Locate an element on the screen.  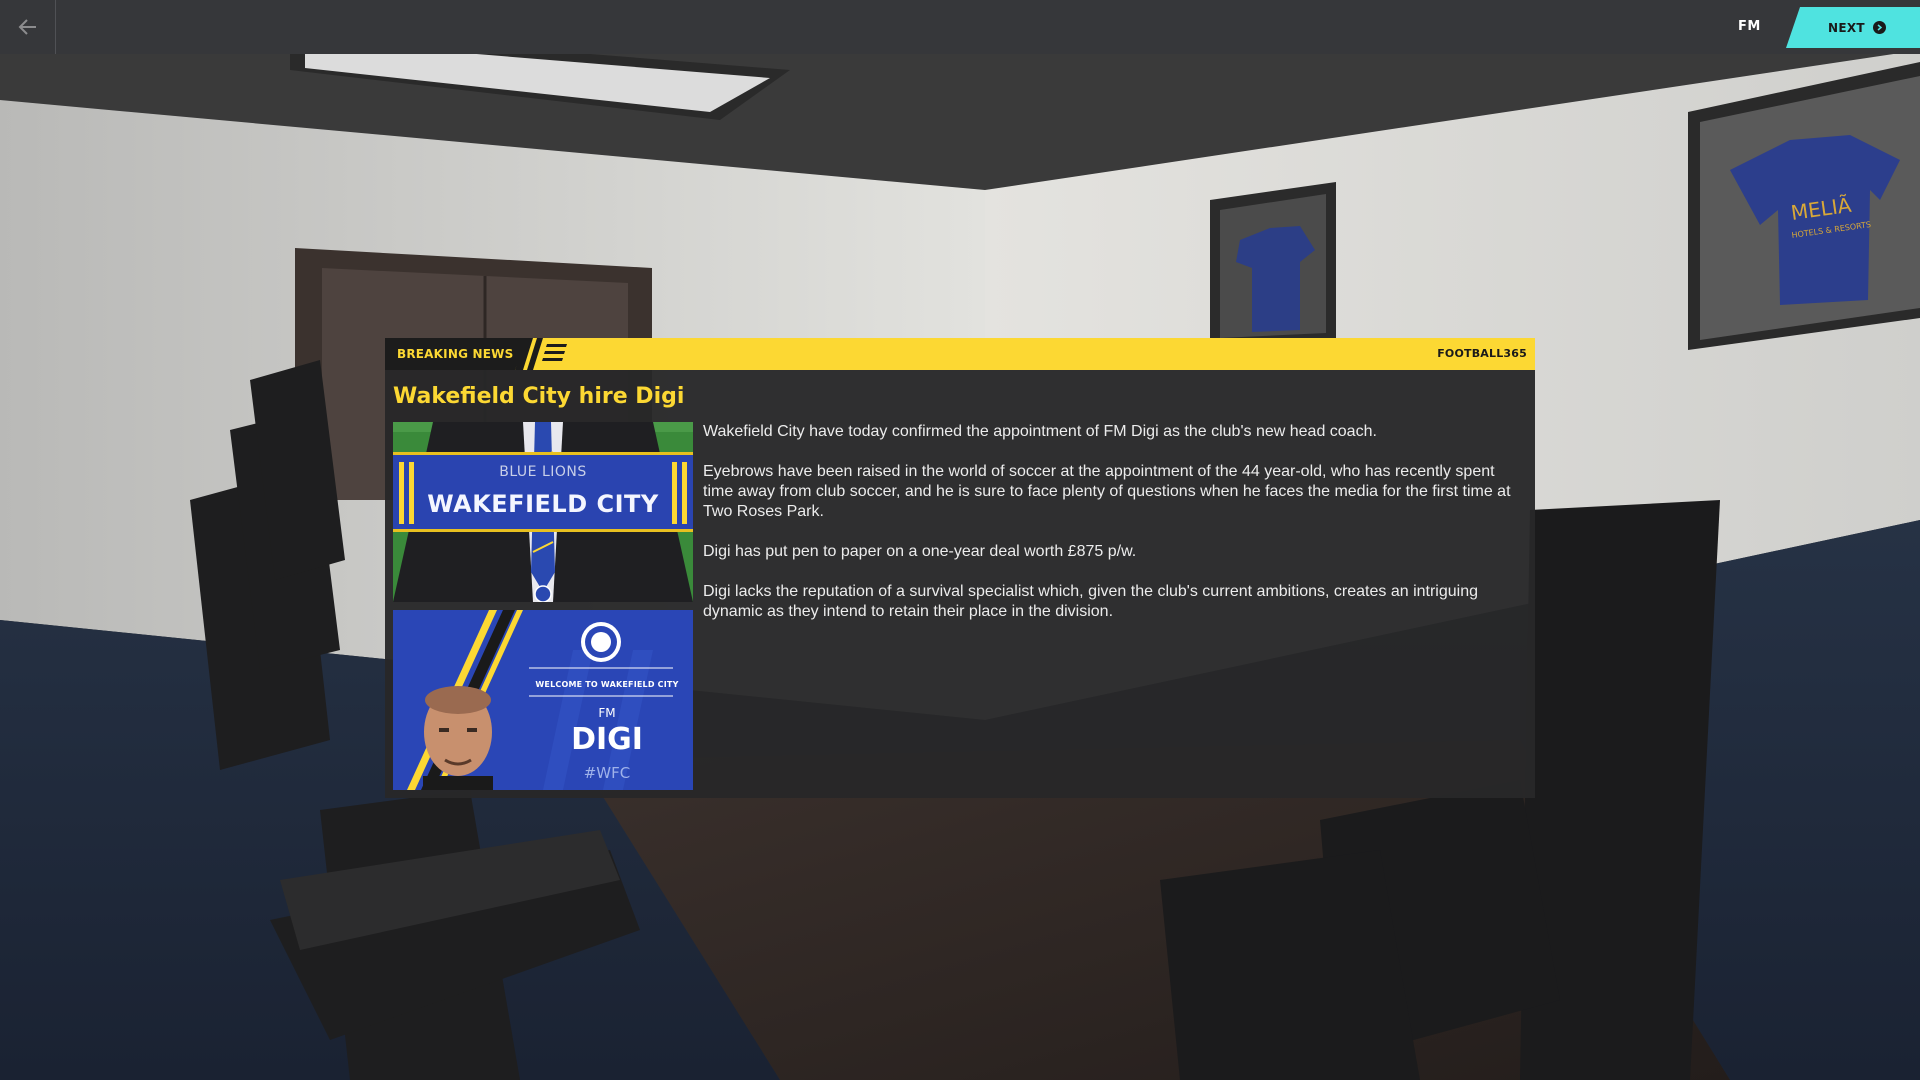
back-arrow-icon is located at coordinates (27, 27).